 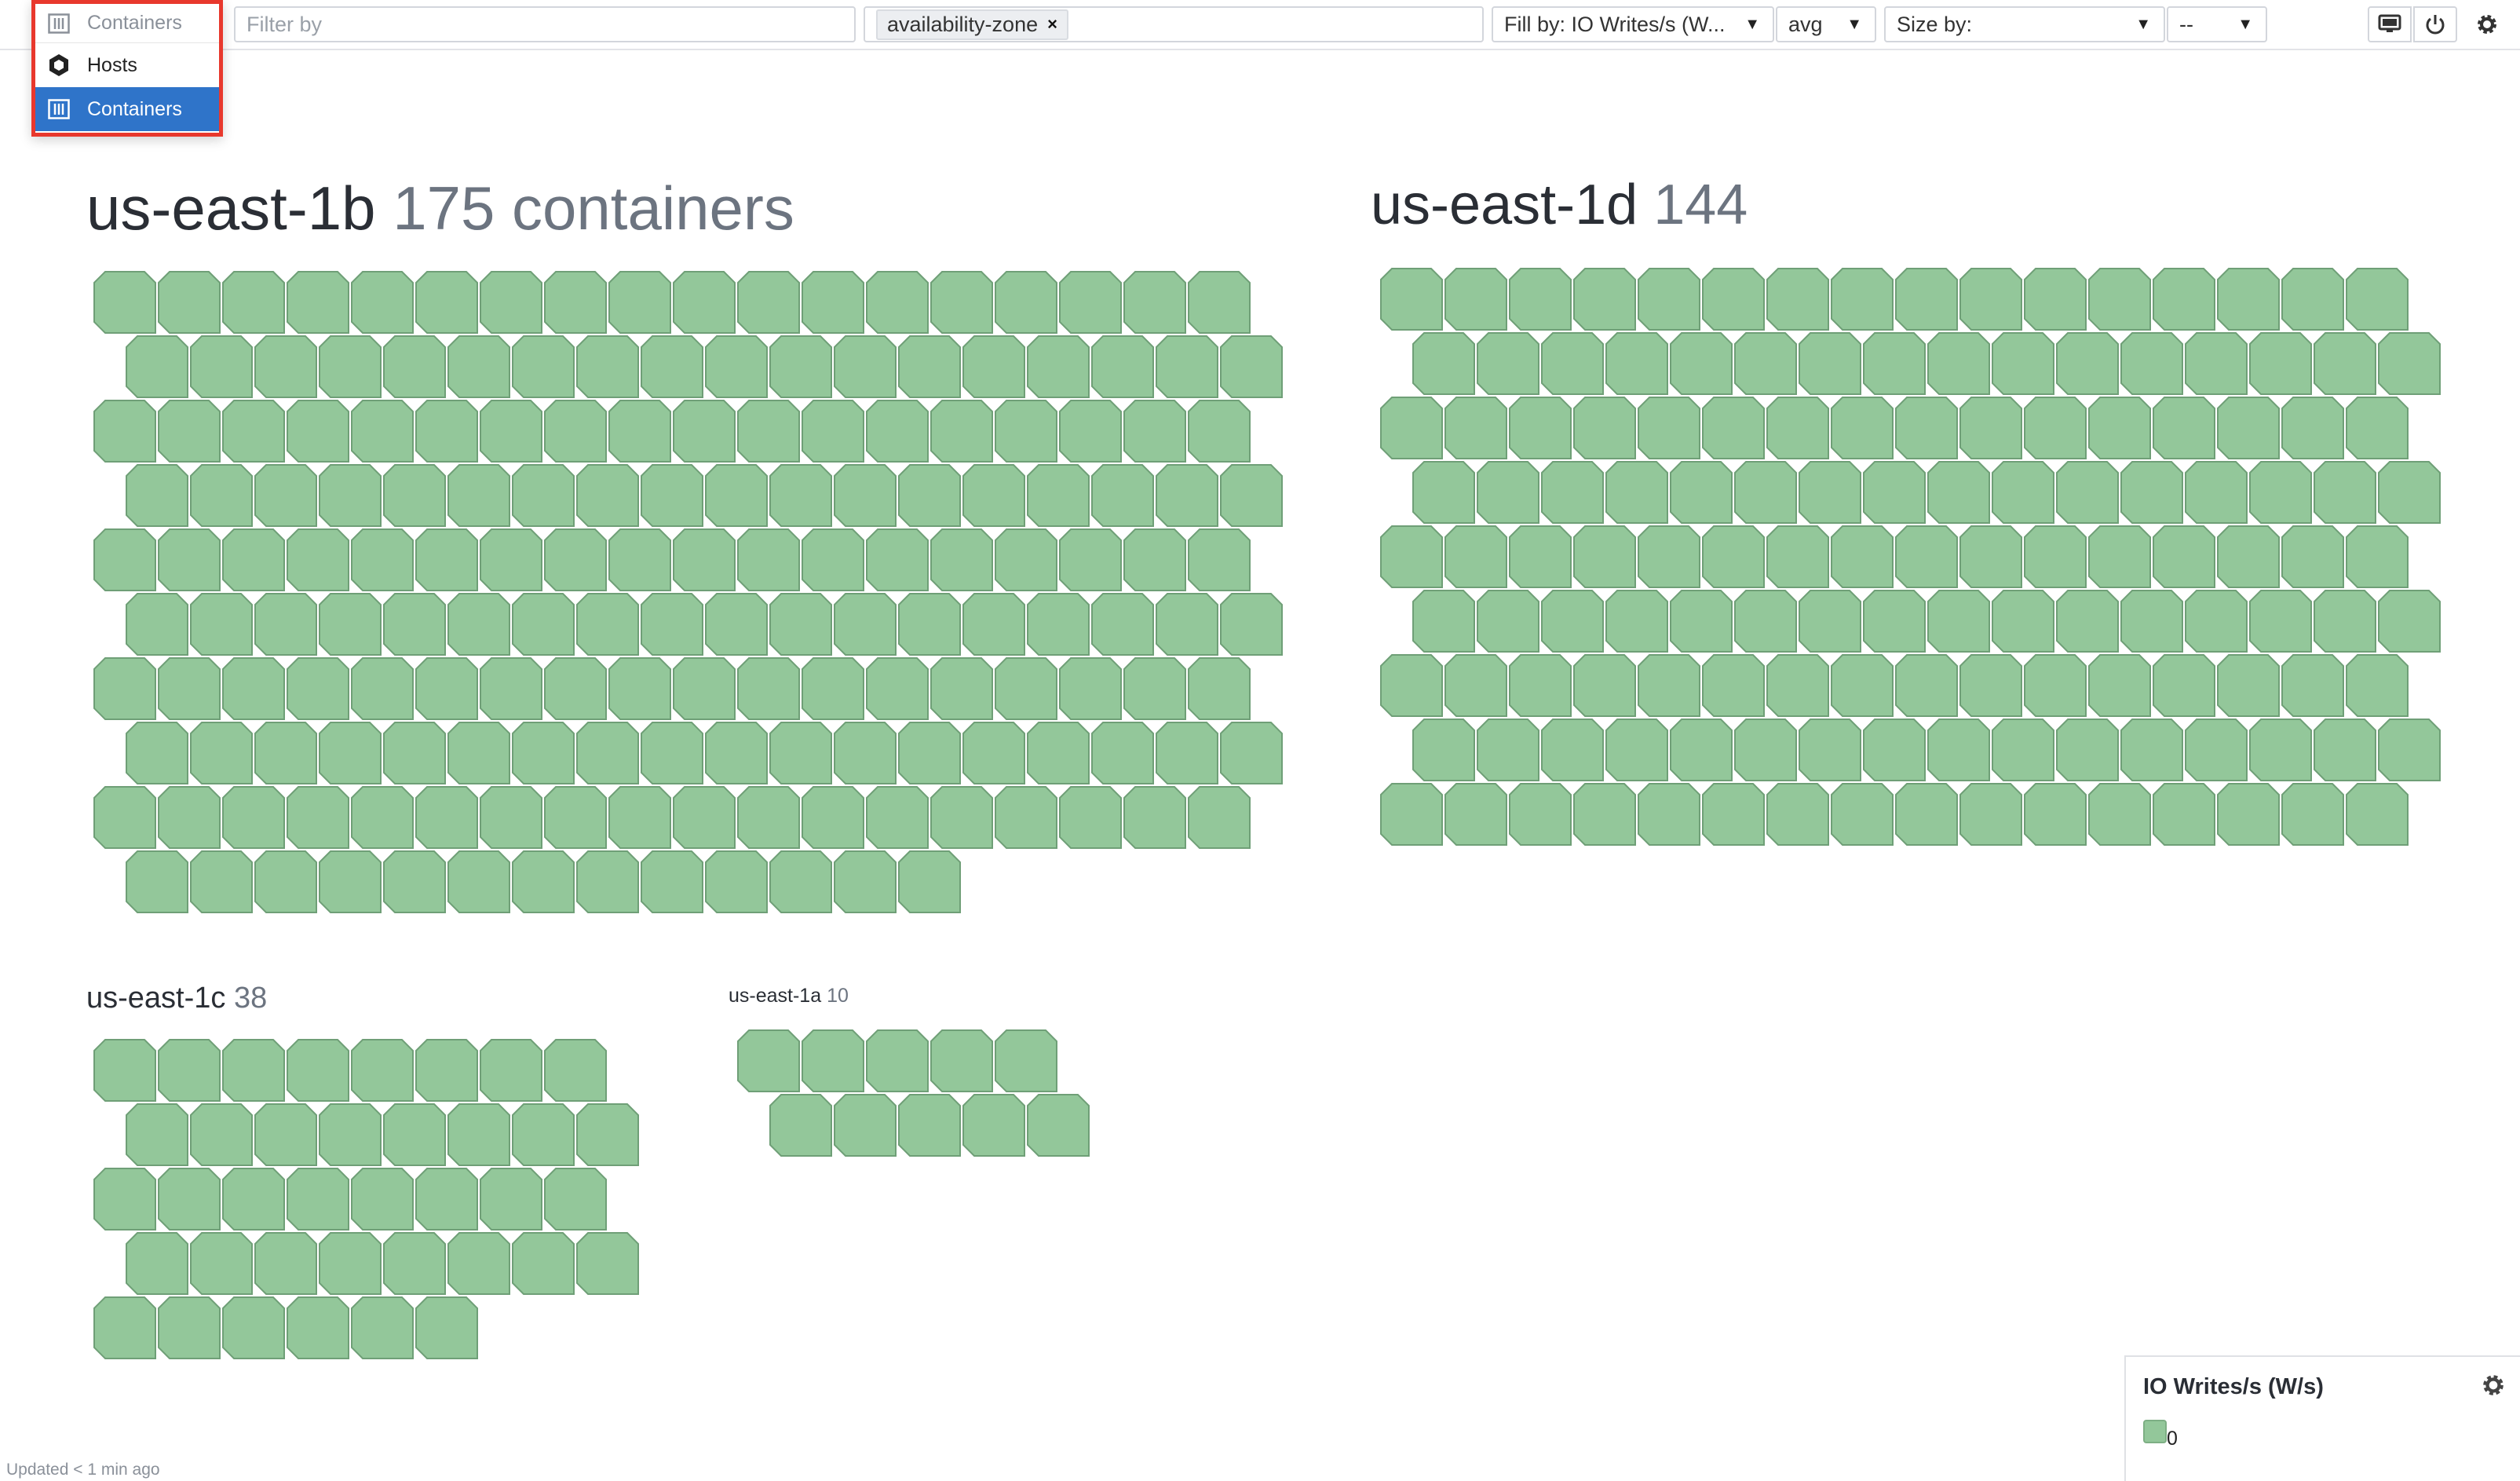 I want to click on gear-icon, so click(x=2493, y=1385).